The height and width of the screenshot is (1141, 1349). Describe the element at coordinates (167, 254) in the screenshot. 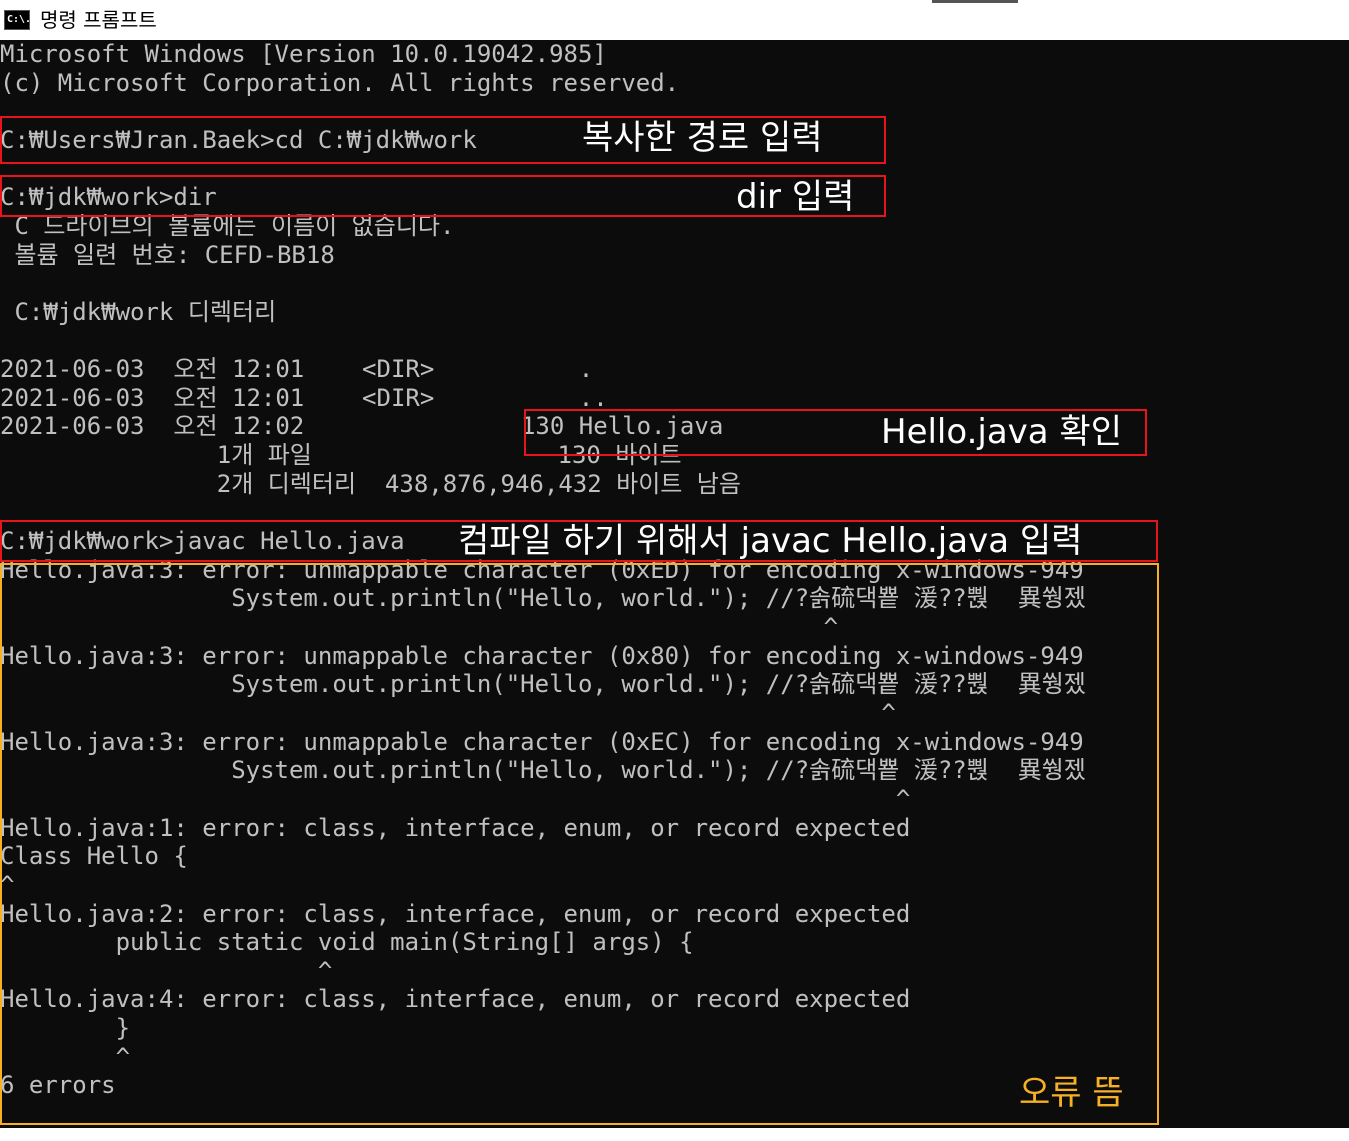

I see `console-line: 볼륨 일련 번호: CEFD-BB18` at that location.